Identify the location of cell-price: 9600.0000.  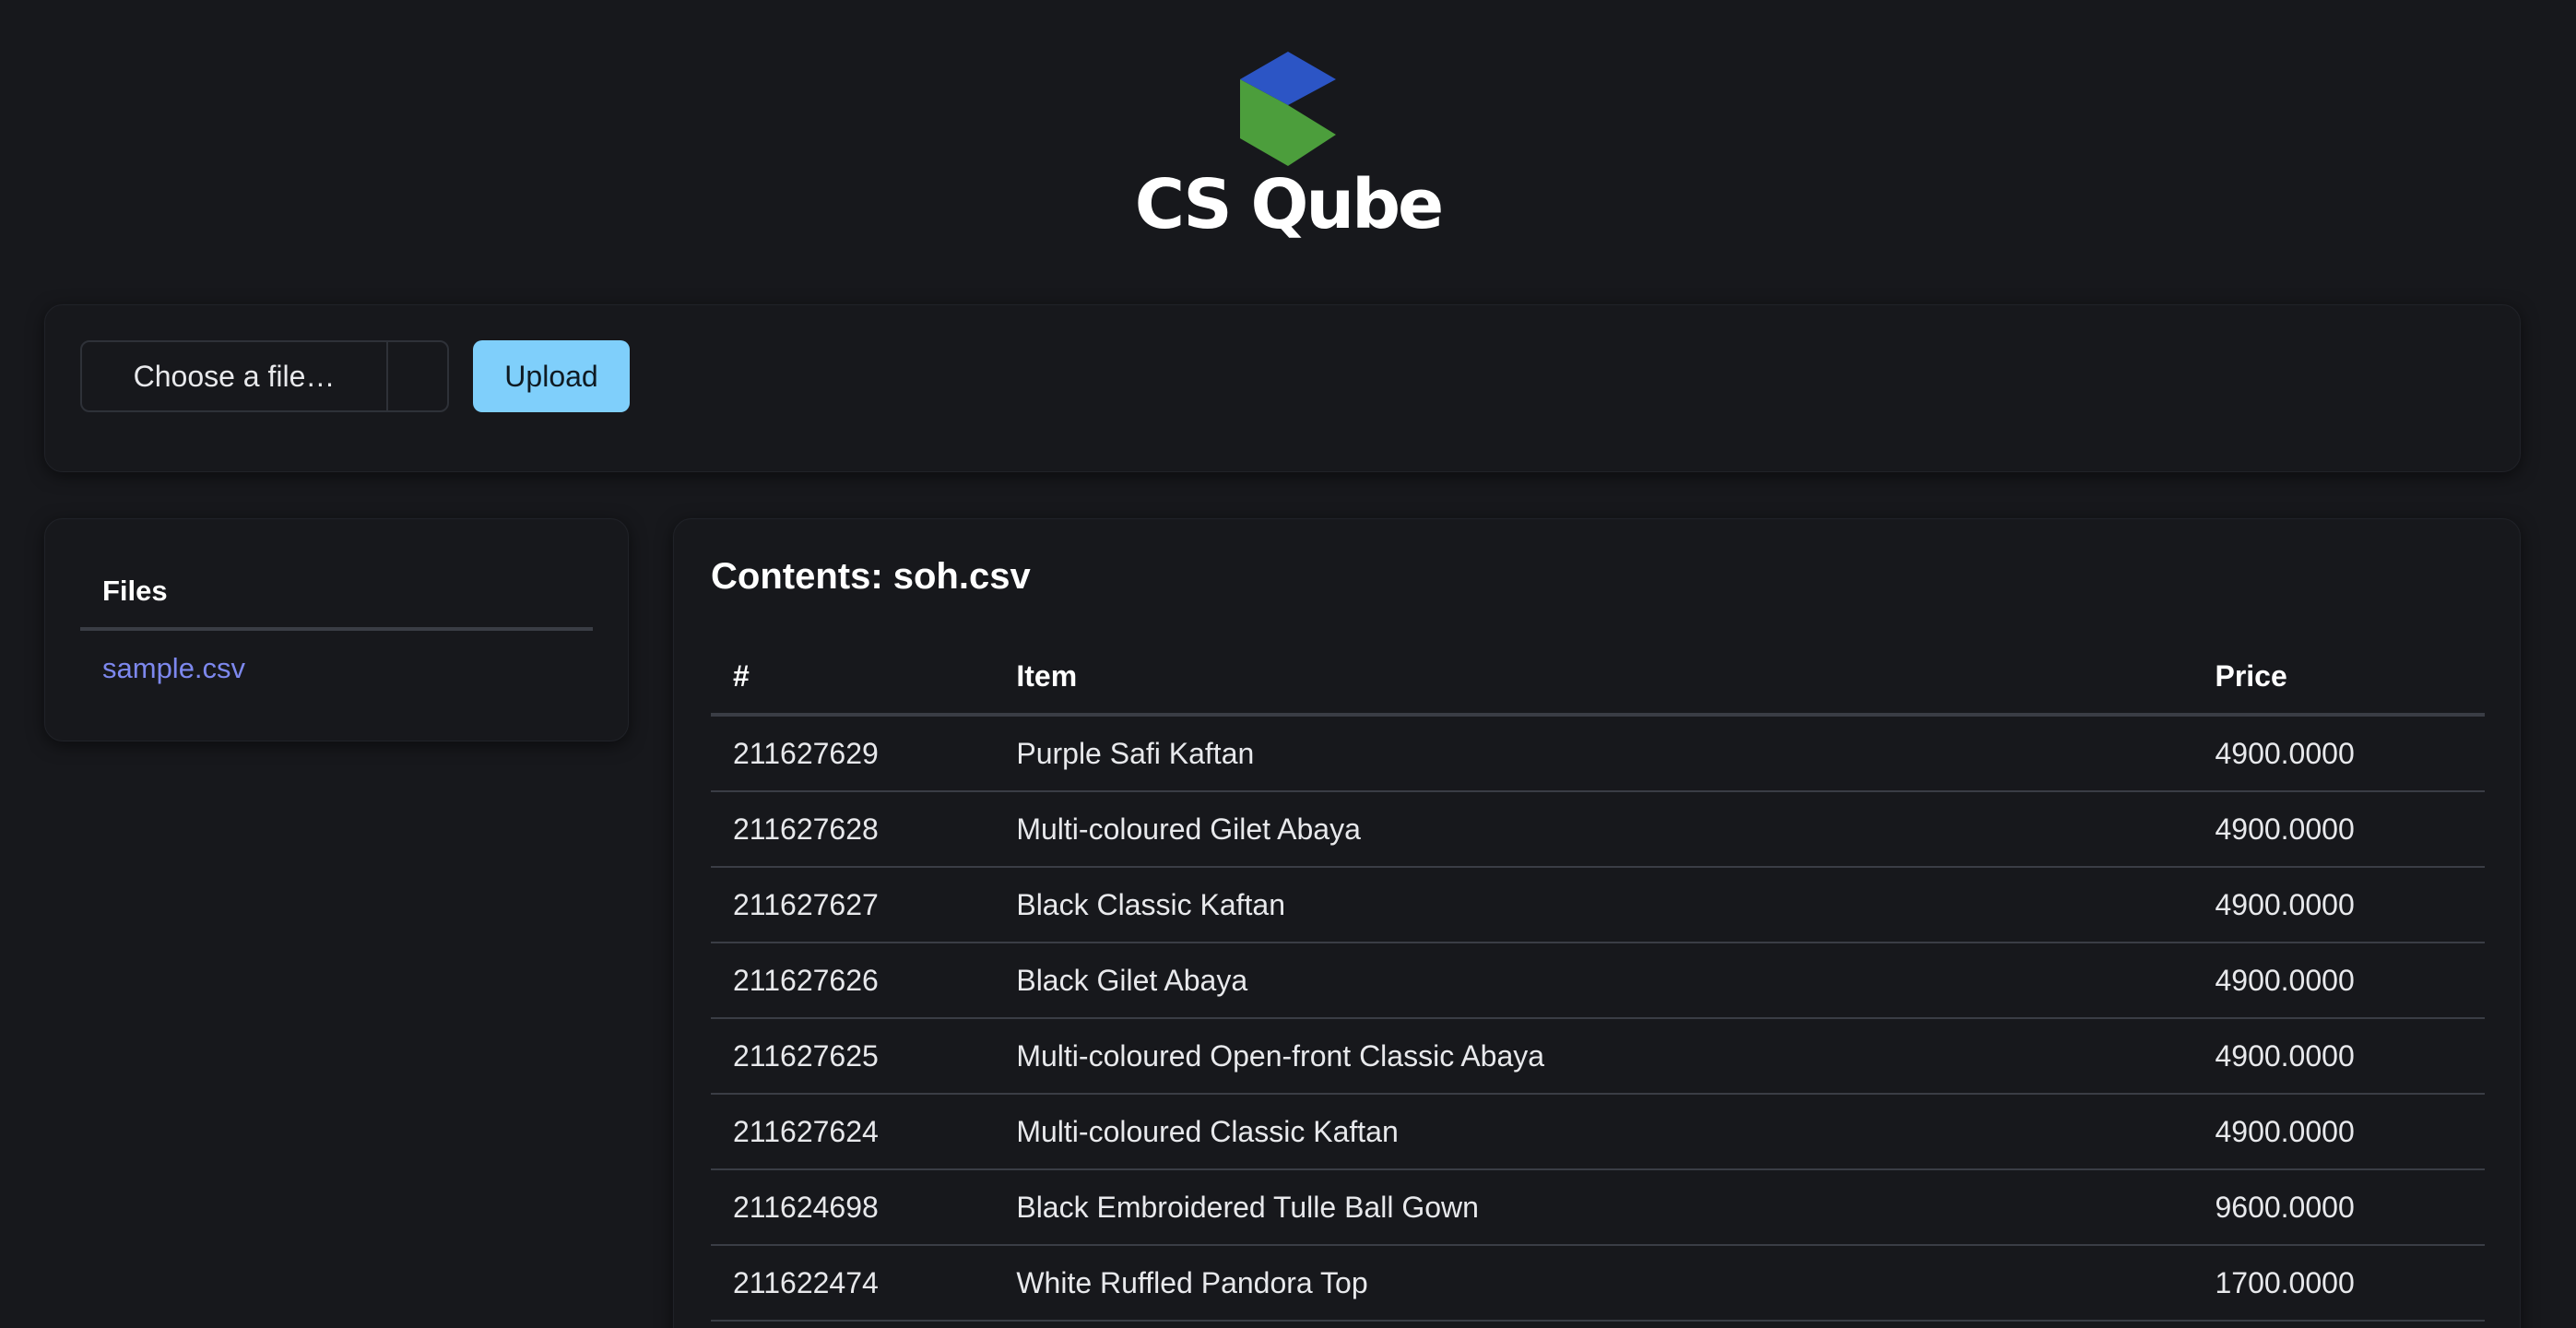
(2338, 1207).